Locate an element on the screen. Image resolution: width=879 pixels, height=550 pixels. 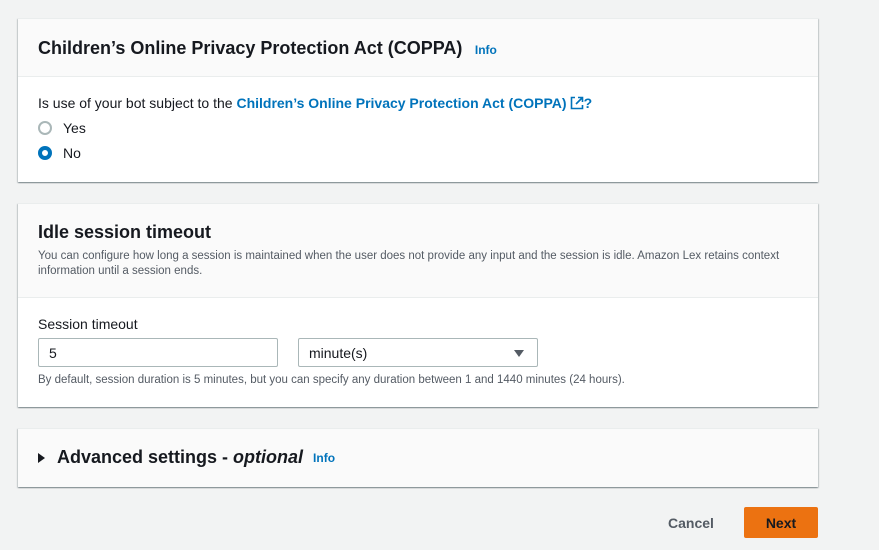
next-button: Next is located at coordinates (781, 522).